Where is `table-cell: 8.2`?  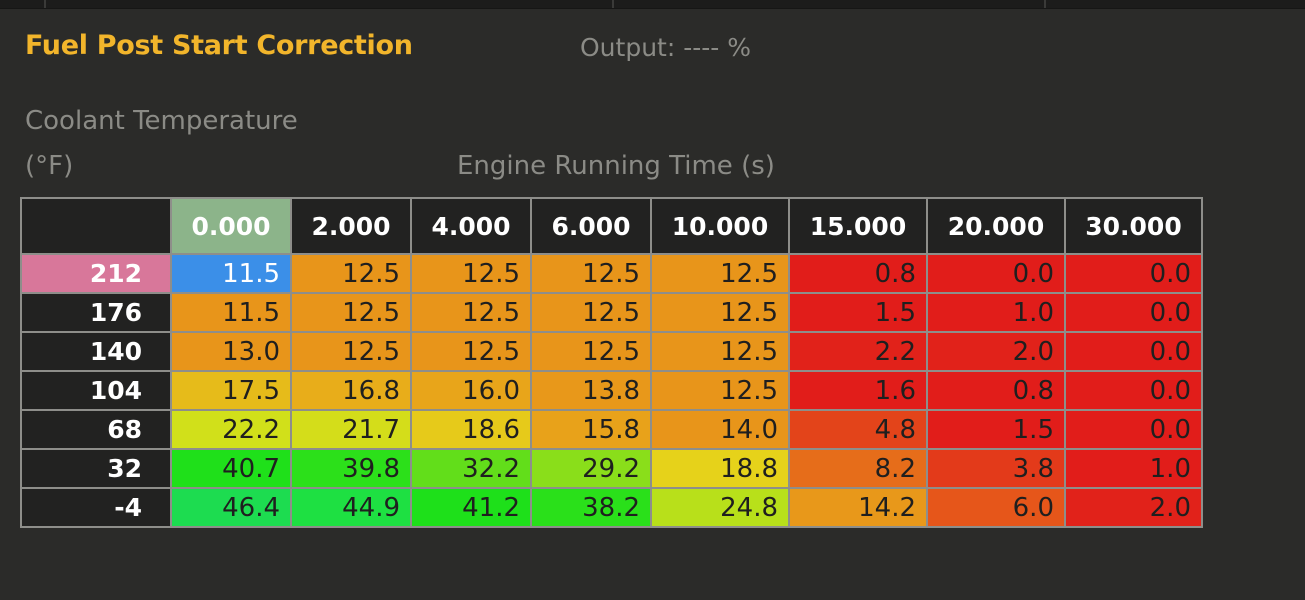 table-cell: 8.2 is located at coordinates (858, 468).